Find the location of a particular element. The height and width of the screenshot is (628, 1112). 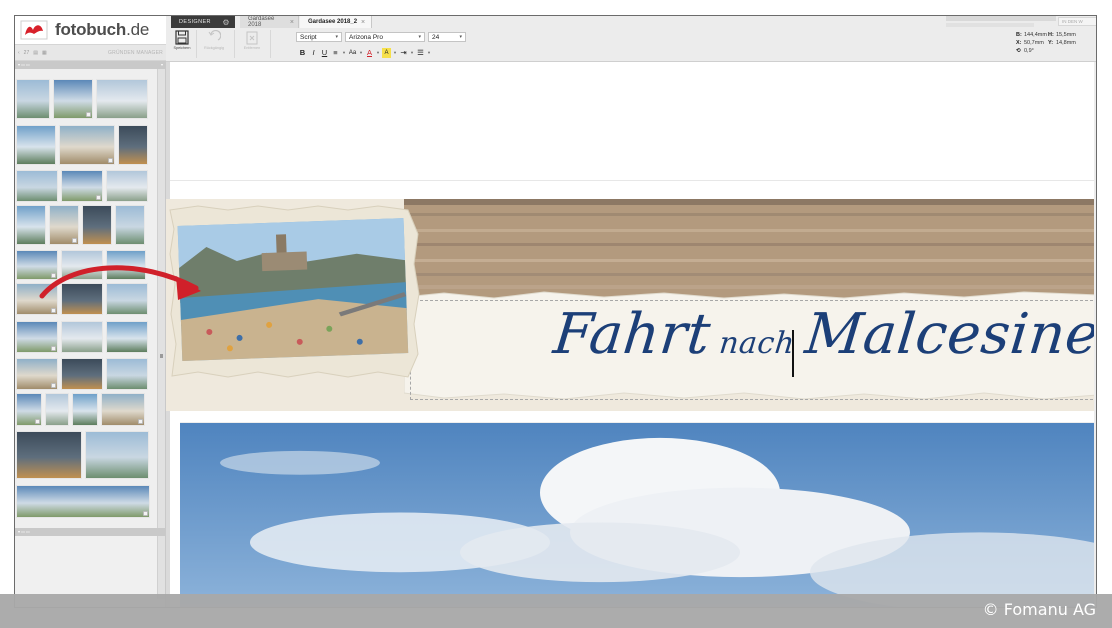

title-word: Fahrt is located at coordinates (632, 334).